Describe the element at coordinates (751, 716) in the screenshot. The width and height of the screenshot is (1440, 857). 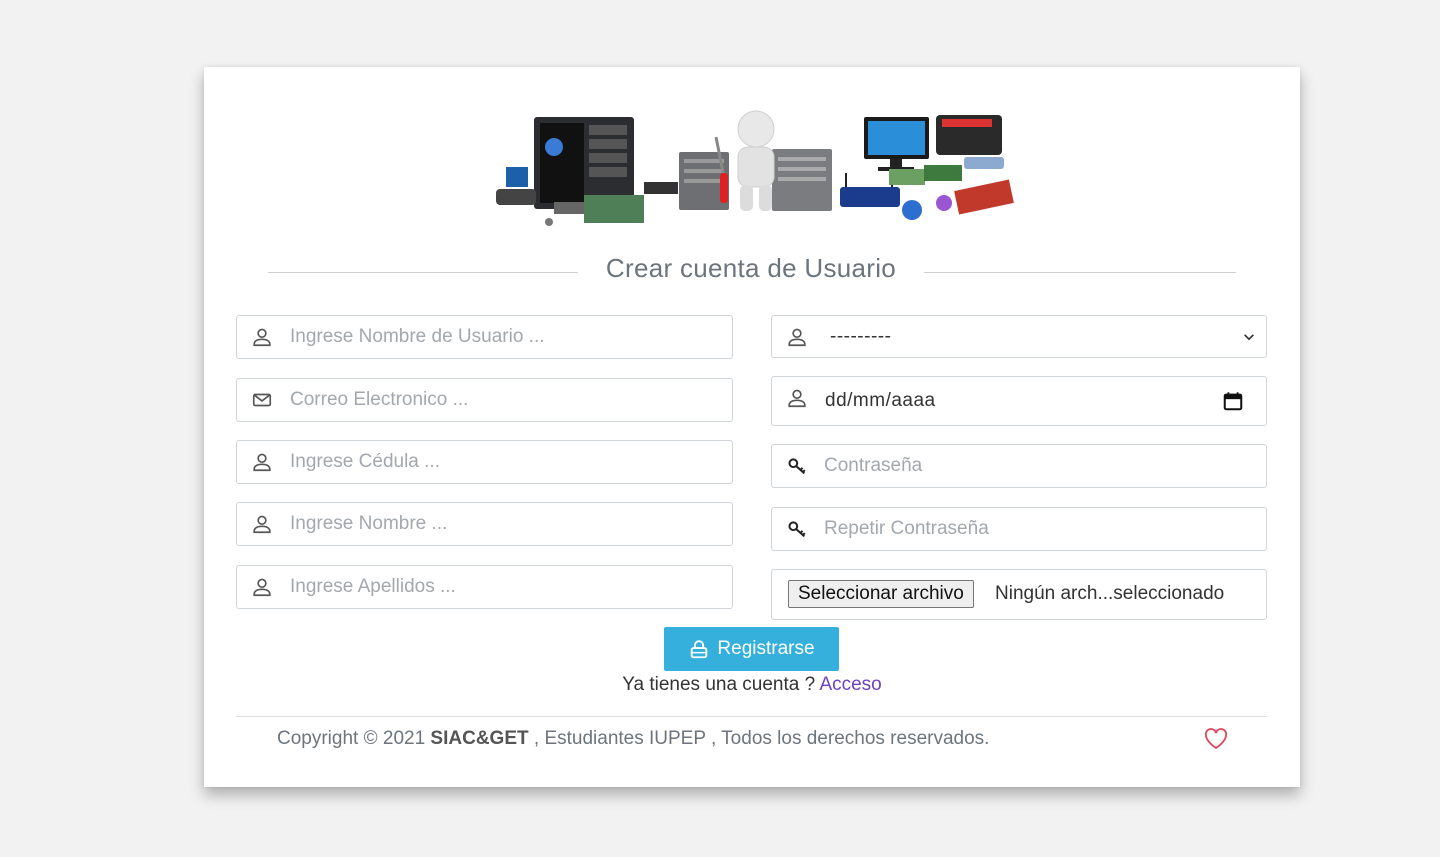
I see `footer-divider` at that location.